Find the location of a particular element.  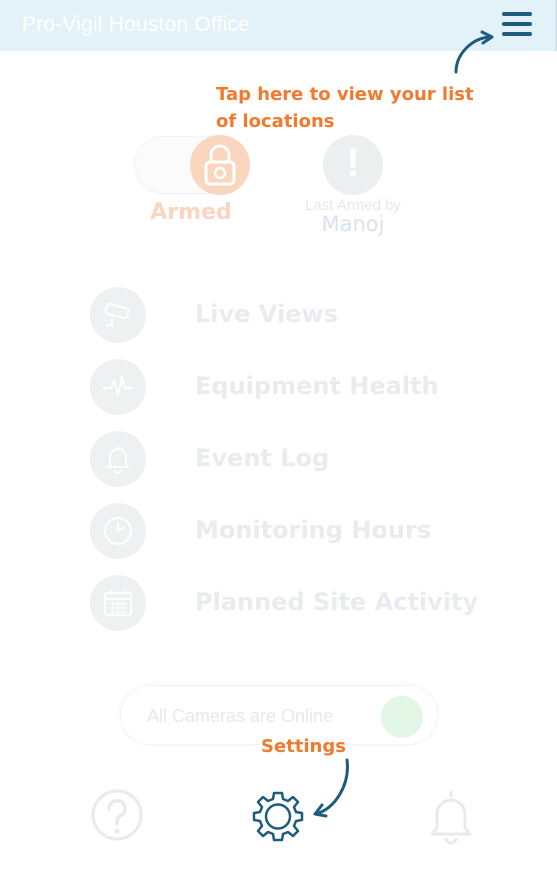

hamburger-menu-icon is located at coordinates (519, 27).